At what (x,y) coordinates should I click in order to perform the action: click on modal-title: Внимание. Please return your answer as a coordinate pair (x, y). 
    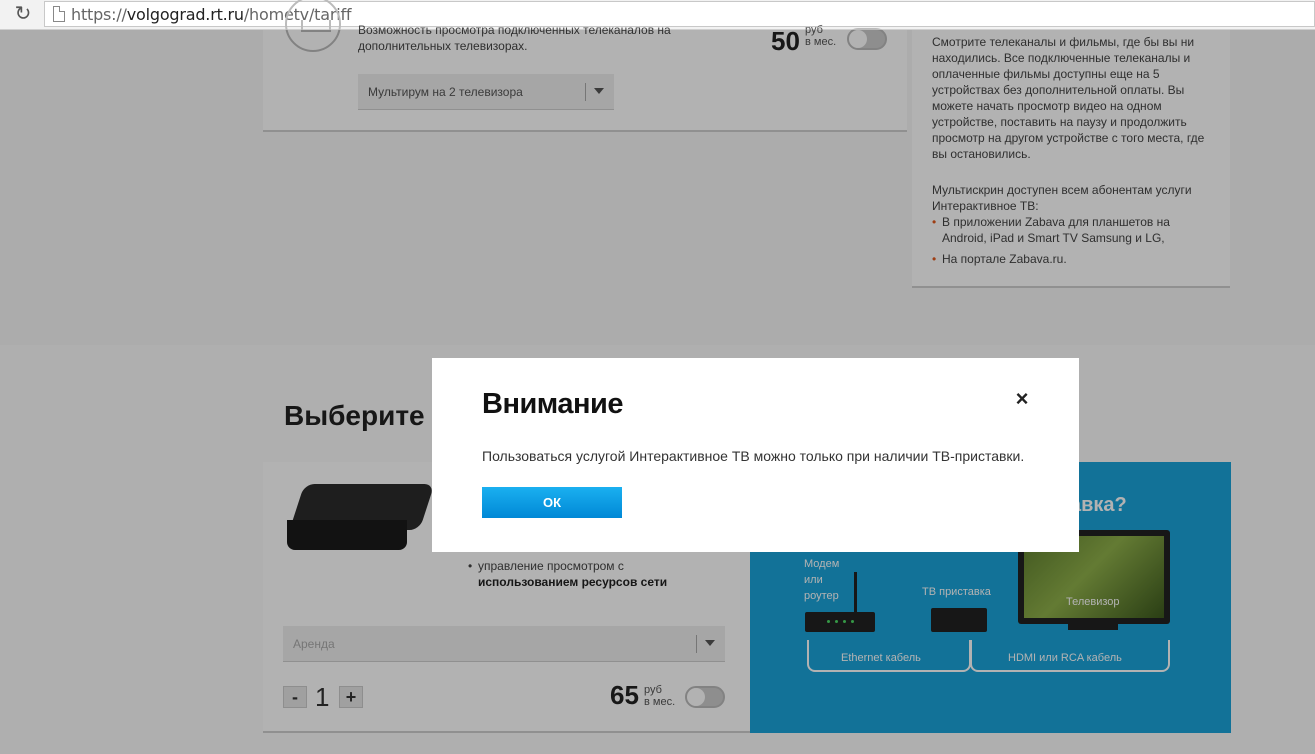
    Looking at the image, I should click on (552, 404).